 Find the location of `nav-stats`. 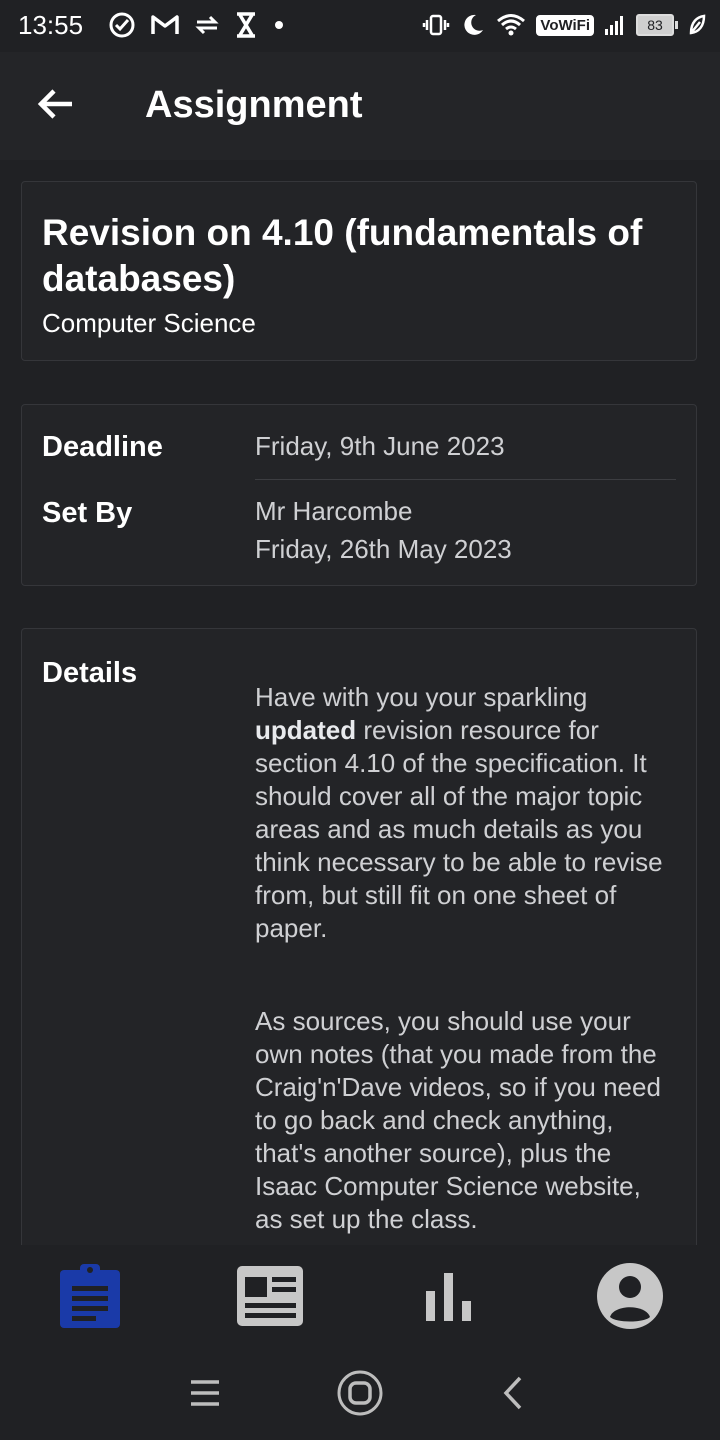

nav-stats is located at coordinates (450, 1296).